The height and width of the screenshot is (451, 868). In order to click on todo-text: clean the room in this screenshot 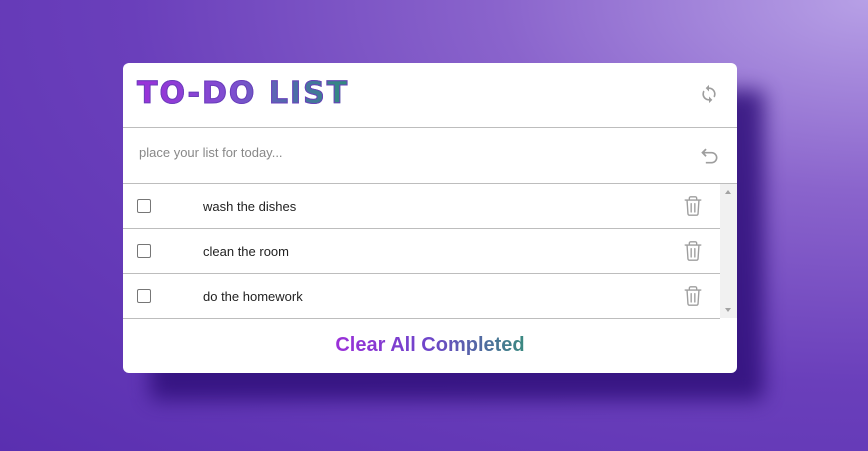, I will do `click(246, 251)`.